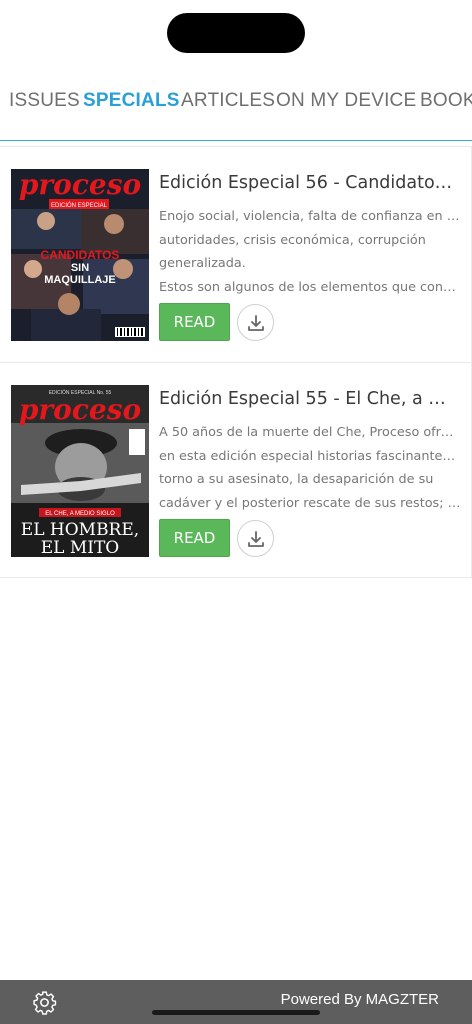  What do you see at coordinates (80, 514) in the screenshot?
I see `cover-kicker: EL CHE, A MEDIO SIGLO` at bounding box center [80, 514].